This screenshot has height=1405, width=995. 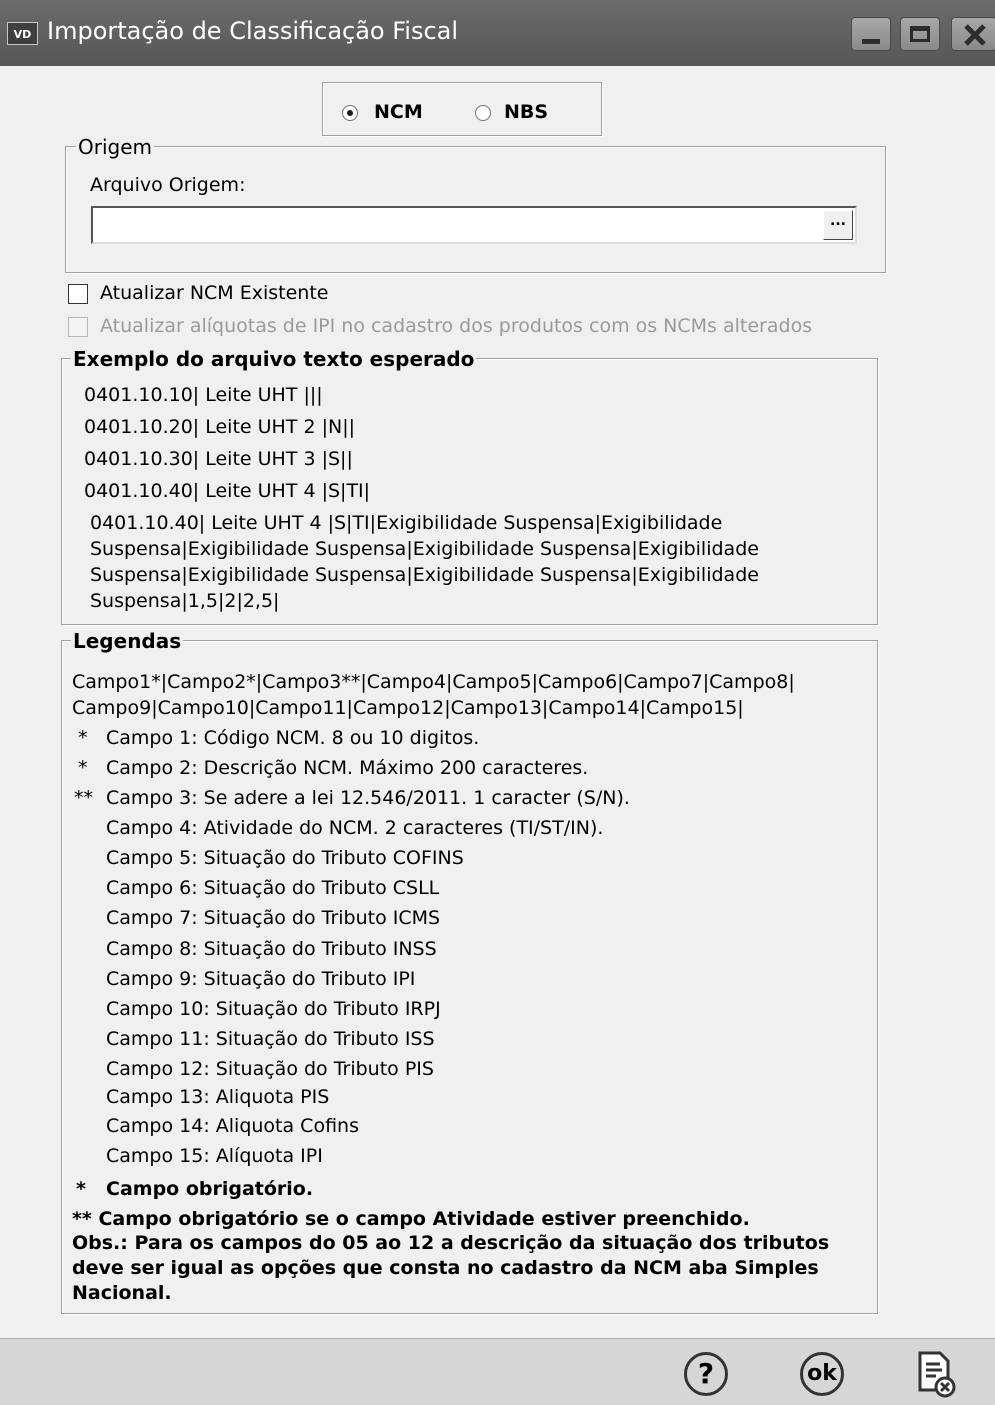 I want to click on field-description: Campo 10: Situação do Tributo IRPJ, so click(x=273, y=1009).